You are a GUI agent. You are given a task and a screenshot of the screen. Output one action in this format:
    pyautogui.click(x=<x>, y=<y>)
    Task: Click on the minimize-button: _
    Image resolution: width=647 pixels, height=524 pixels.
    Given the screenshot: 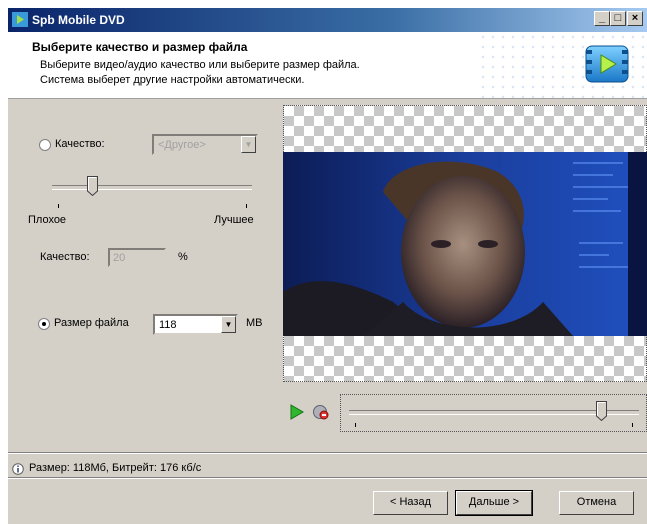 What is the action you would take?
    pyautogui.click(x=602, y=18)
    